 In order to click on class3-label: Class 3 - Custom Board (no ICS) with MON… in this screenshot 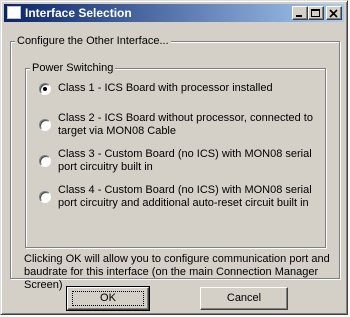, I will do `click(185, 160)`.